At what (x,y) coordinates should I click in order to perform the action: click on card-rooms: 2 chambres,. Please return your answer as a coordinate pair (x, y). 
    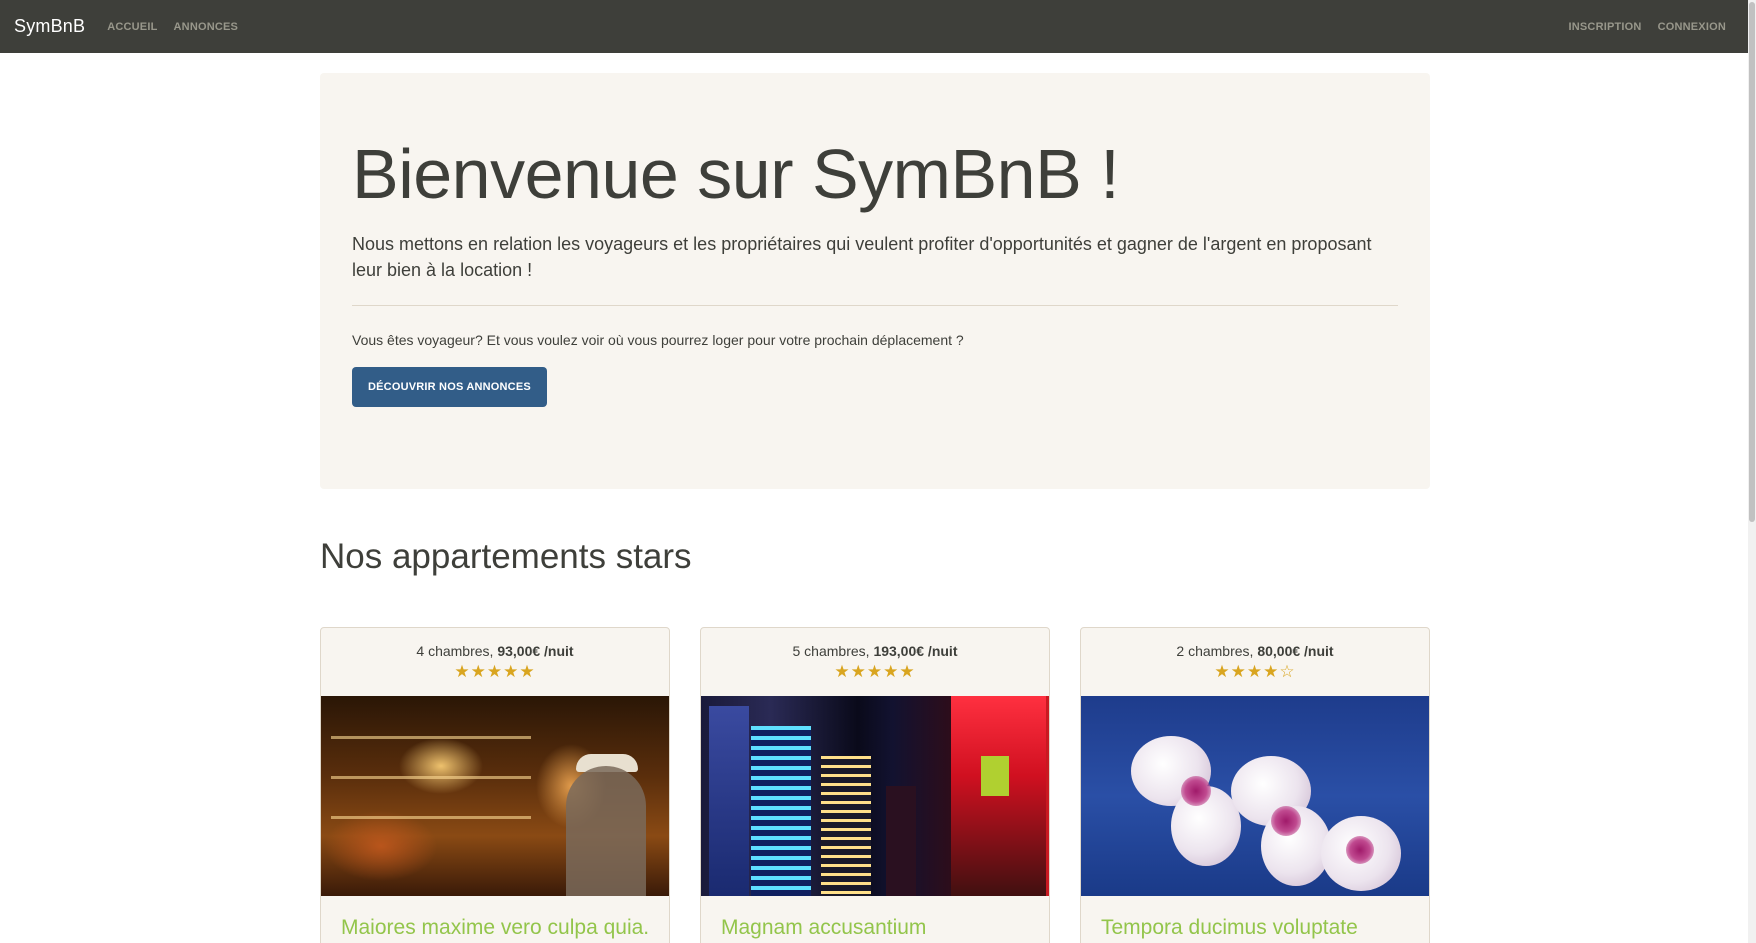
    Looking at the image, I should click on (1215, 651).